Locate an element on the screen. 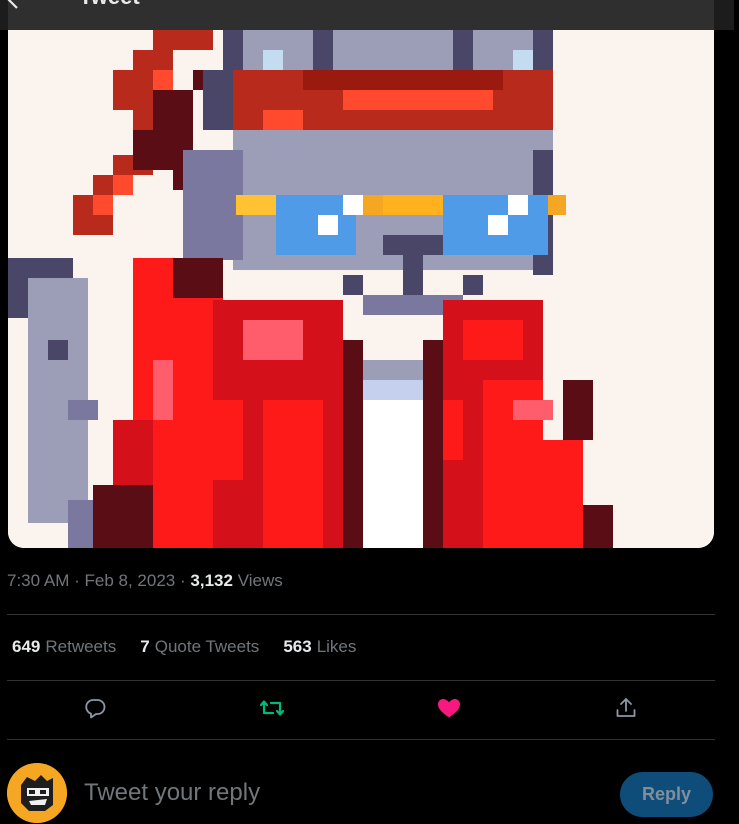  retweet-icon is located at coordinates (272, 710).